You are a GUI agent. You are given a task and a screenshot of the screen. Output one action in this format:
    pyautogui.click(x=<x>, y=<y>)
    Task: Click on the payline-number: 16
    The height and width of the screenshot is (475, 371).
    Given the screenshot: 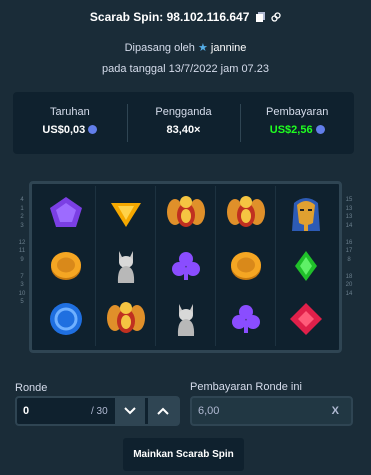 What is the action you would take?
    pyautogui.click(x=349, y=242)
    